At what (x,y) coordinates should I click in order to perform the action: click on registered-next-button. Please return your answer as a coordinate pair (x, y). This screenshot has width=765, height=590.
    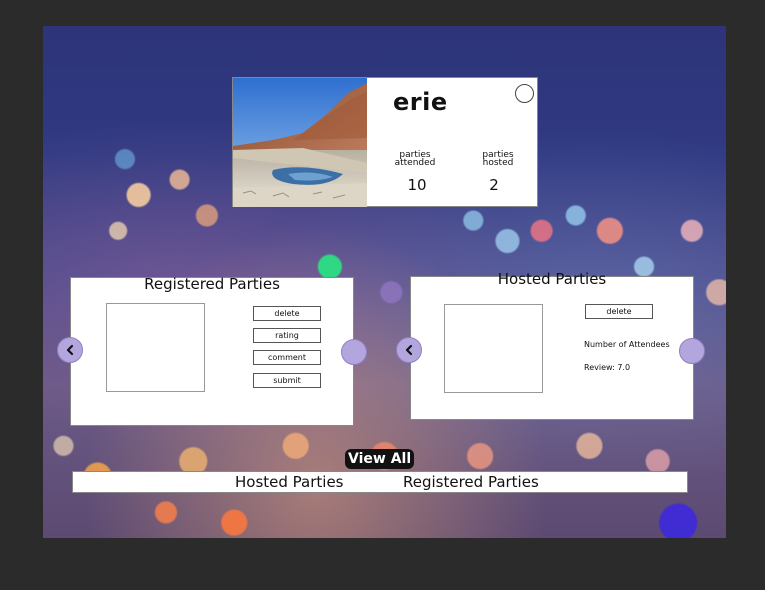
    Looking at the image, I should click on (354, 352).